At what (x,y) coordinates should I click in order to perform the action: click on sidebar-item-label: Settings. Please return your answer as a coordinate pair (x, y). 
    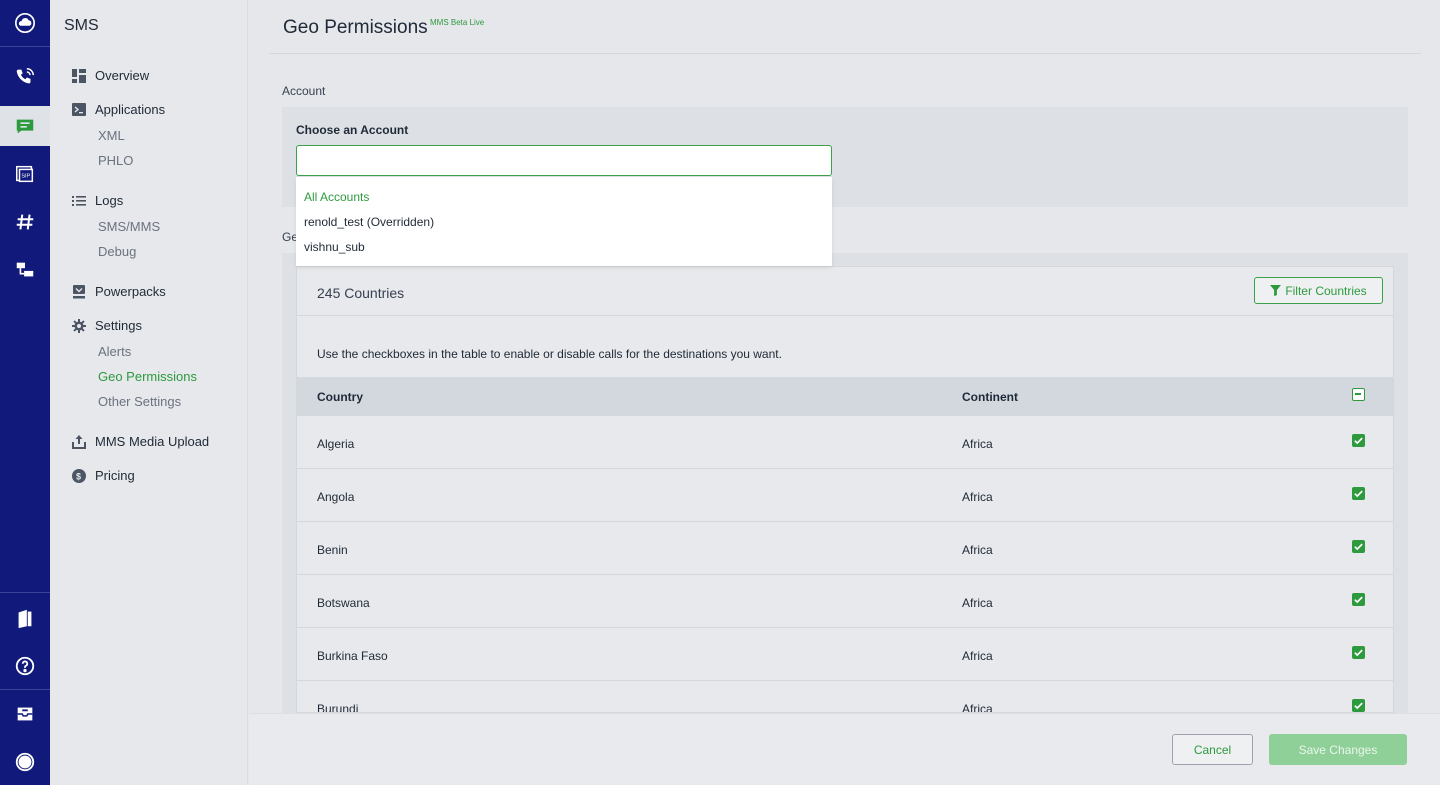
    Looking at the image, I should click on (118, 325).